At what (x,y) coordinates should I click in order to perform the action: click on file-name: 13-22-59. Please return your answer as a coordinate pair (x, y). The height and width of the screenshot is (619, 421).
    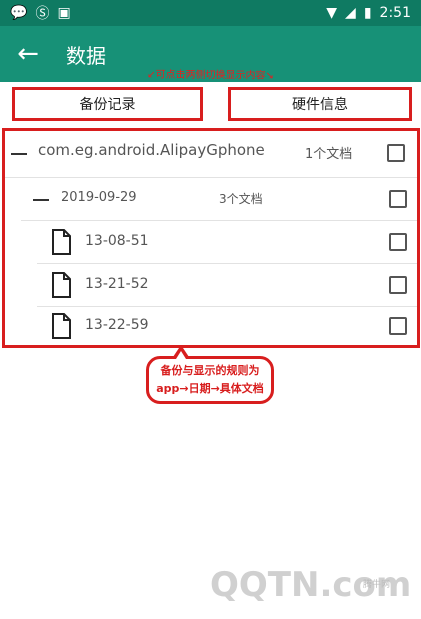
    Looking at the image, I should click on (117, 325).